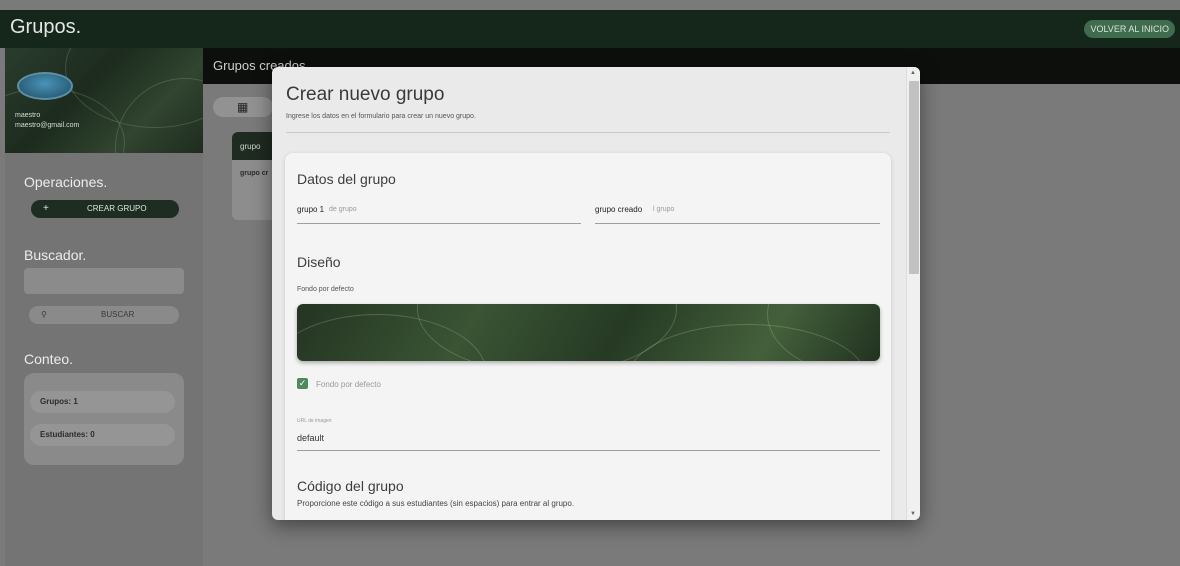 The image size is (1180, 566). Describe the element at coordinates (618, 209) in the screenshot. I see `group-description-input: grupo creado` at that location.